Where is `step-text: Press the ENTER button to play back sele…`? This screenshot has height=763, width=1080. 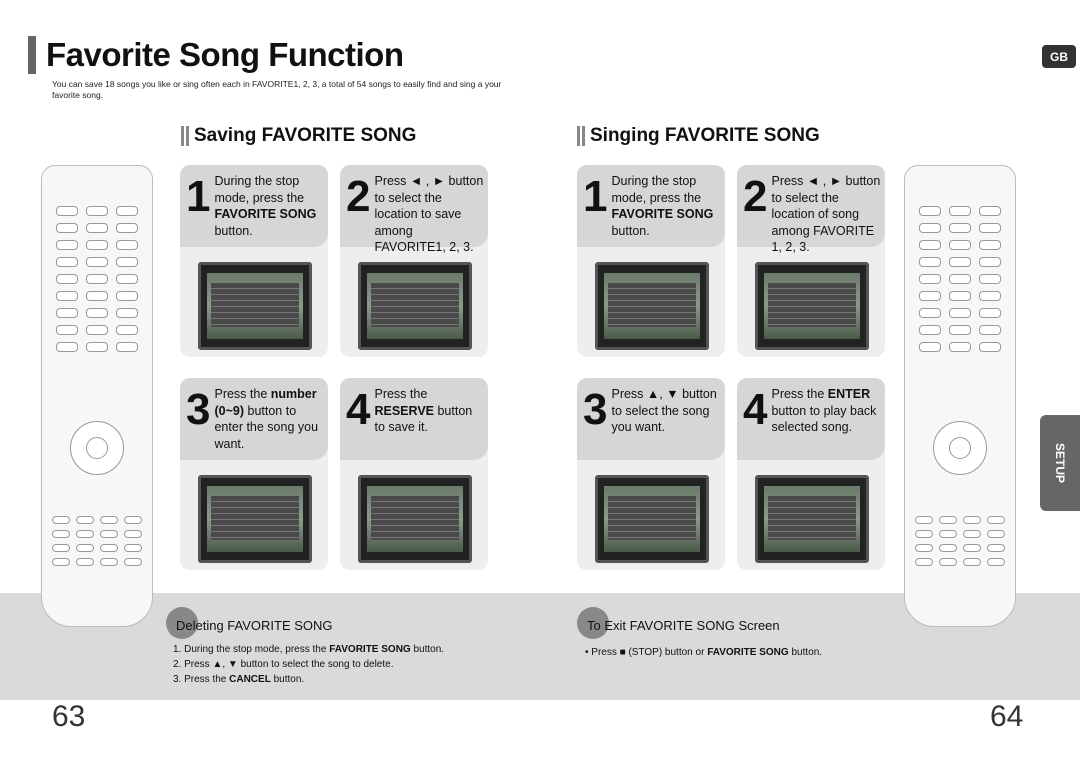
step-text: Press the ENTER button to play back sele… is located at coordinates (824, 410).